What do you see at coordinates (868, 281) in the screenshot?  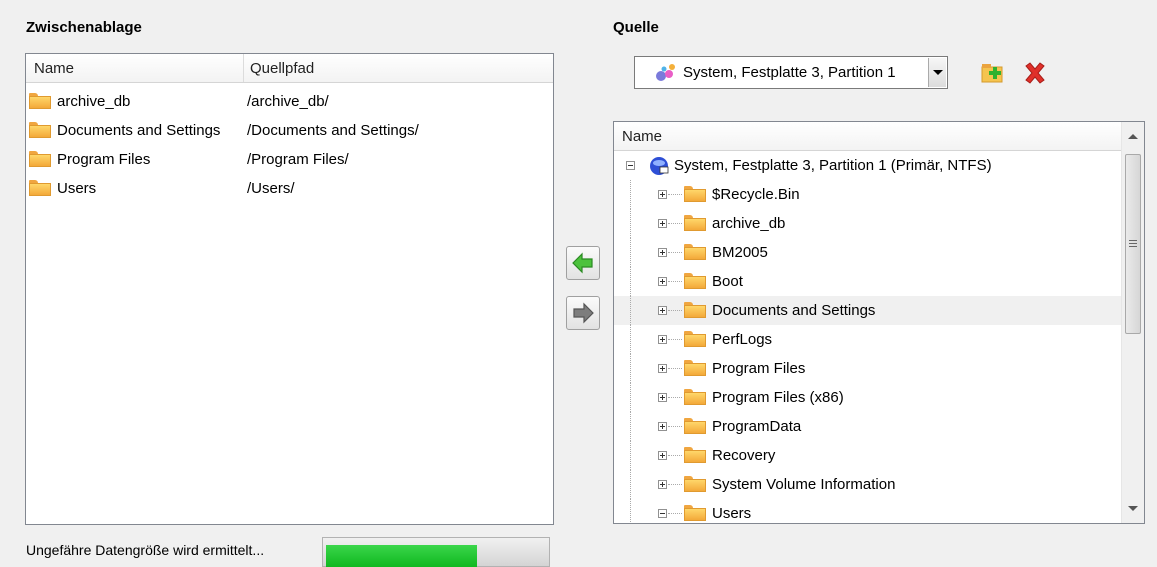 I see `tree-item: Boot` at bounding box center [868, 281].